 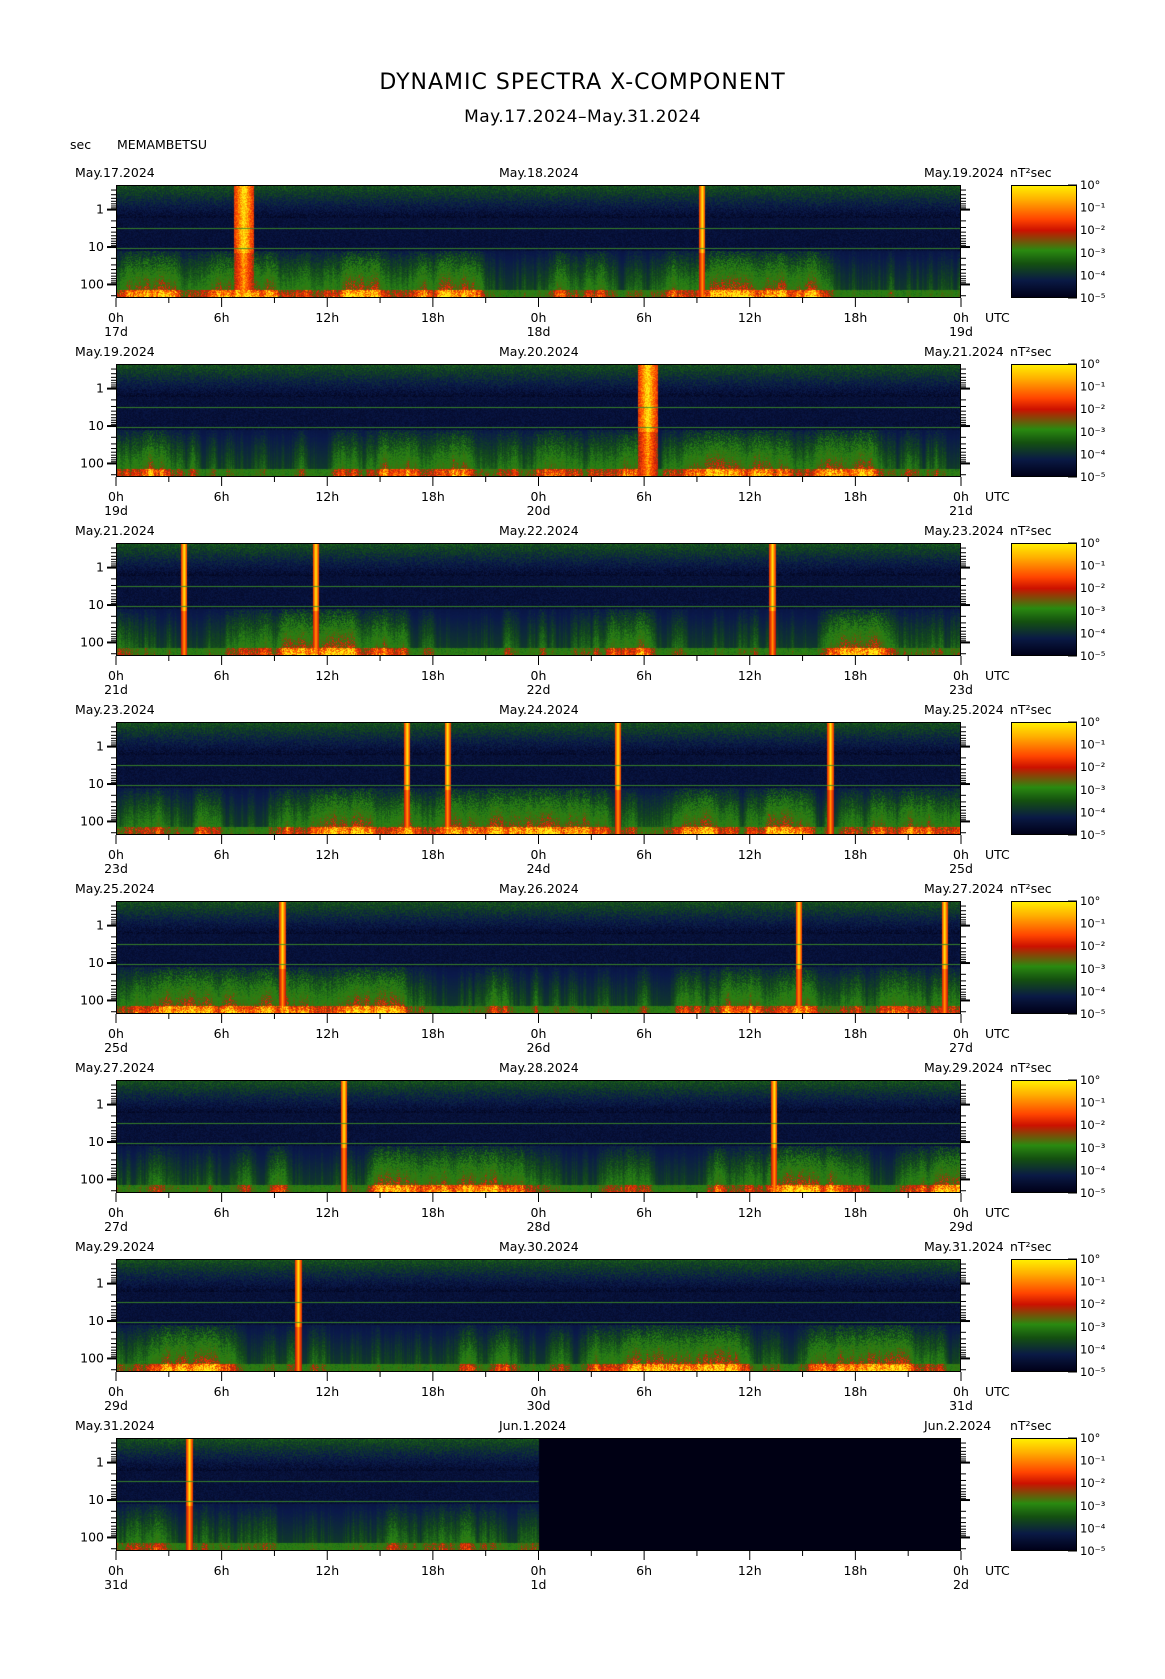 What do you see at coordinates (533, 1425) in the screenshot?
I see `mid-date-label: Jun.1.2024` at bounding box center [533, 1425].